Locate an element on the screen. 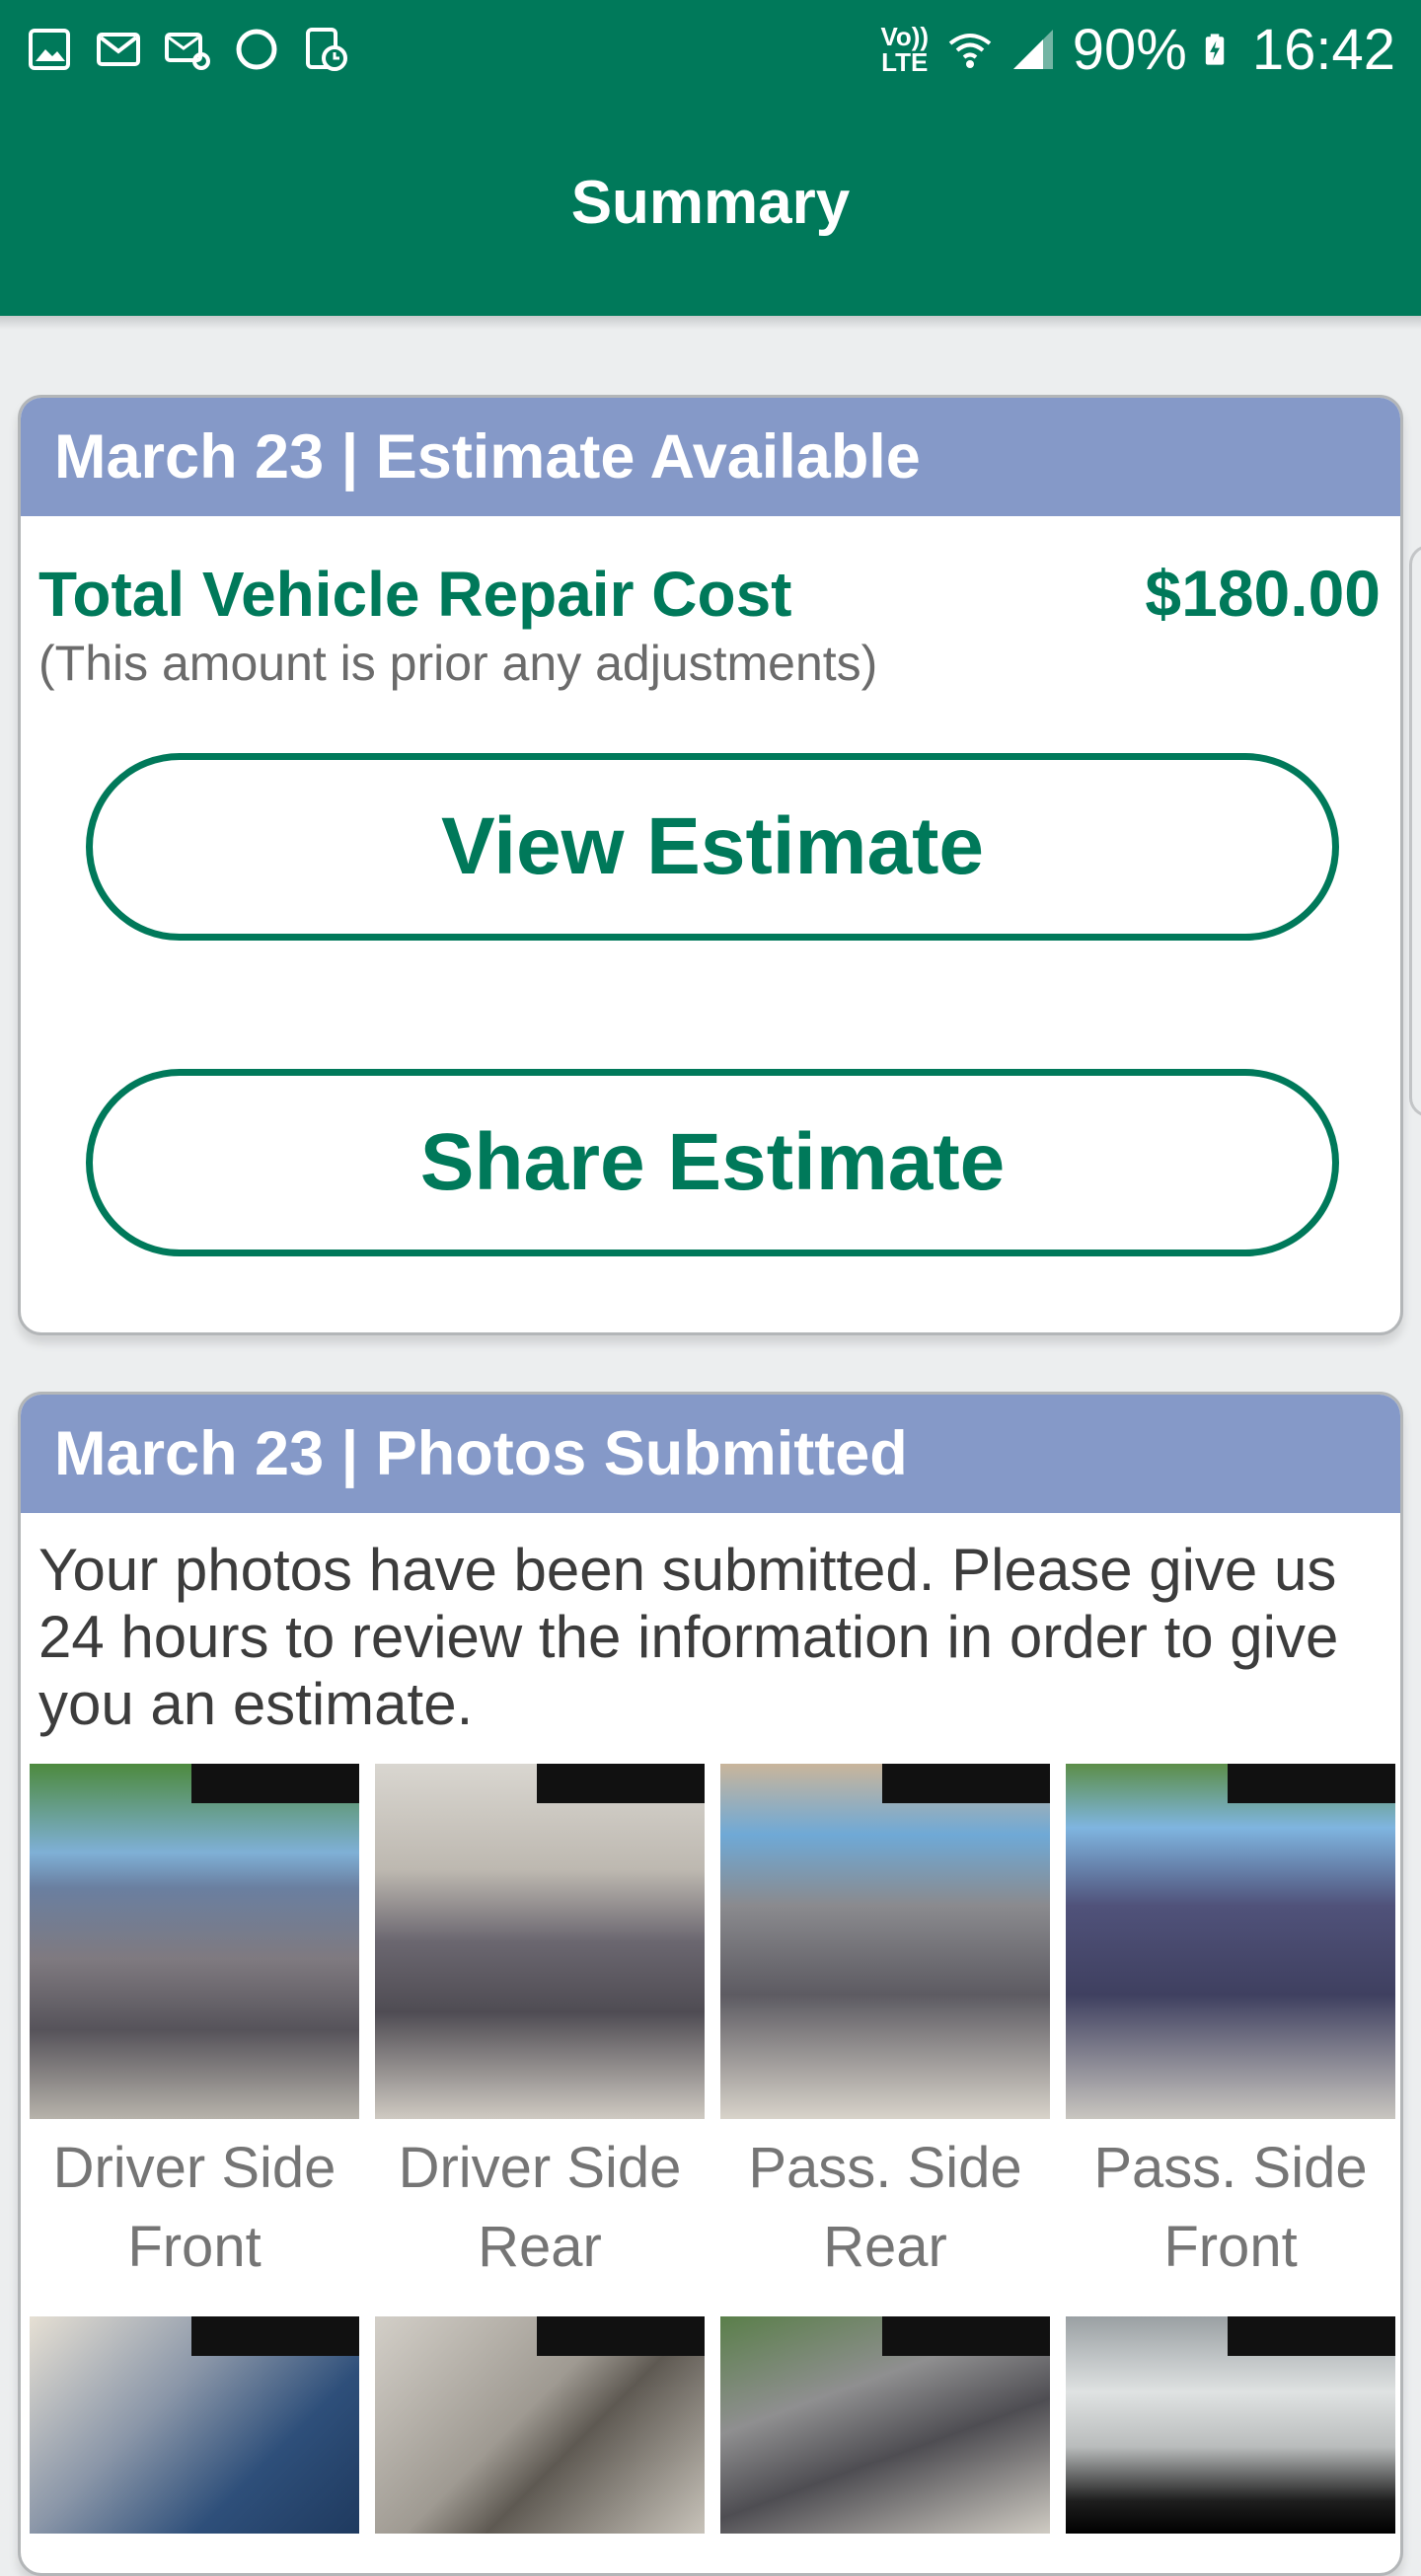 This screenshot has height=2576, width=1421. car-photo-bumper is located at coordinates (885, 2425).